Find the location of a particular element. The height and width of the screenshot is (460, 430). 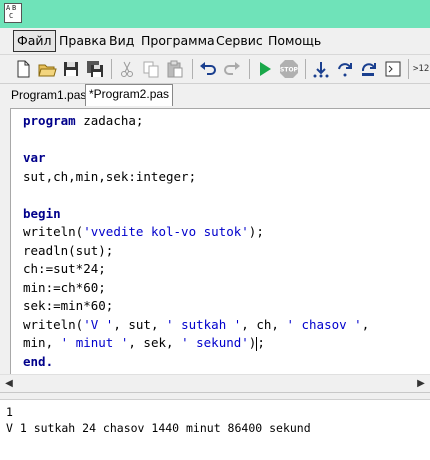

undo-icon is located at coordinates (208, 69).